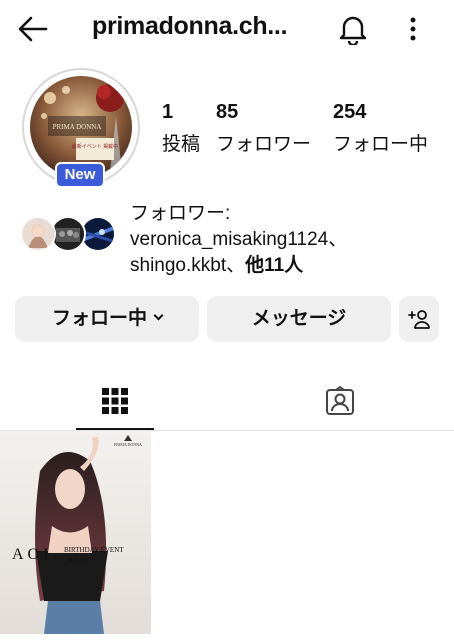 This screenshot has width=454, height=640. I want to click on followed-by-label: フォロワー:, so click(180, 213).